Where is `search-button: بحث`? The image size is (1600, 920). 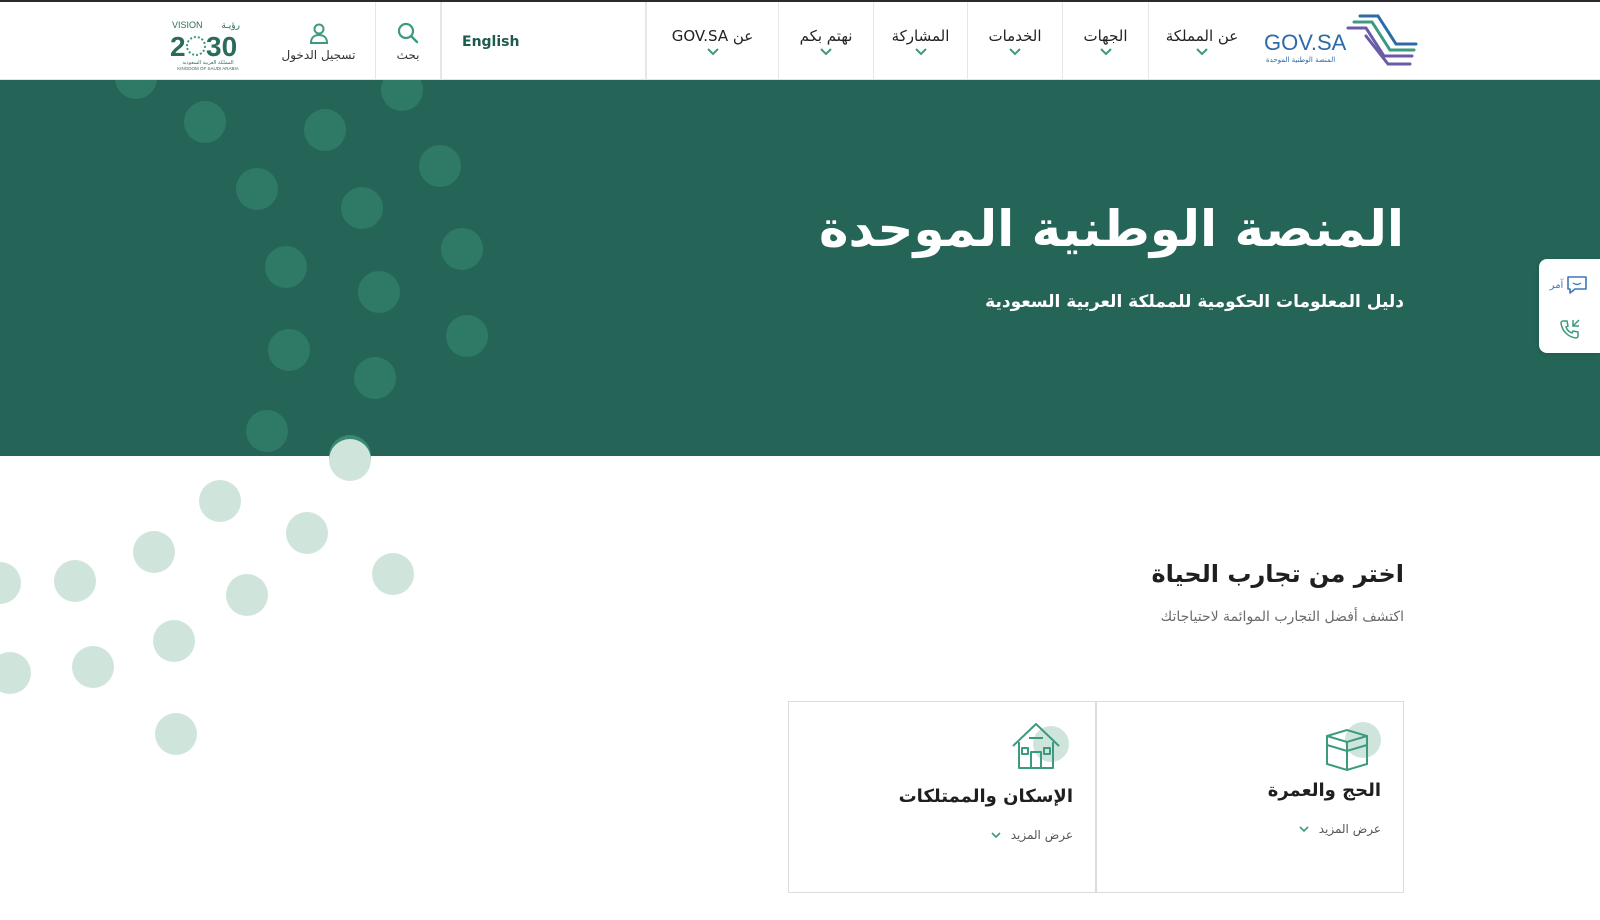 search-button: بحث is located at coordinates (408, 41).